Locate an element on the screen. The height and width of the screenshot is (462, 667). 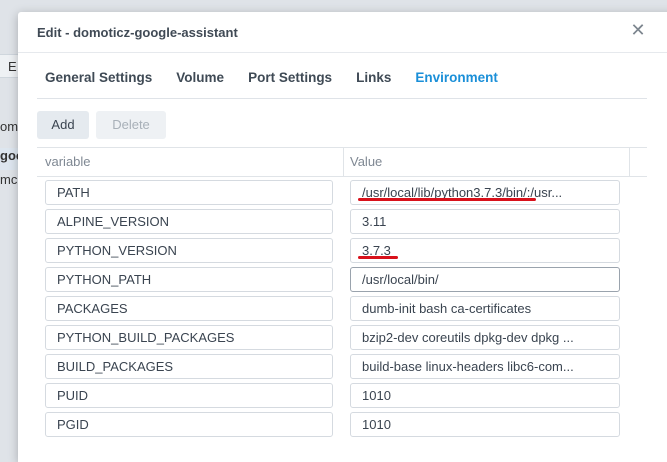
value-input: dumb-init bash ca-certificates is located at coordinates (485, 308).